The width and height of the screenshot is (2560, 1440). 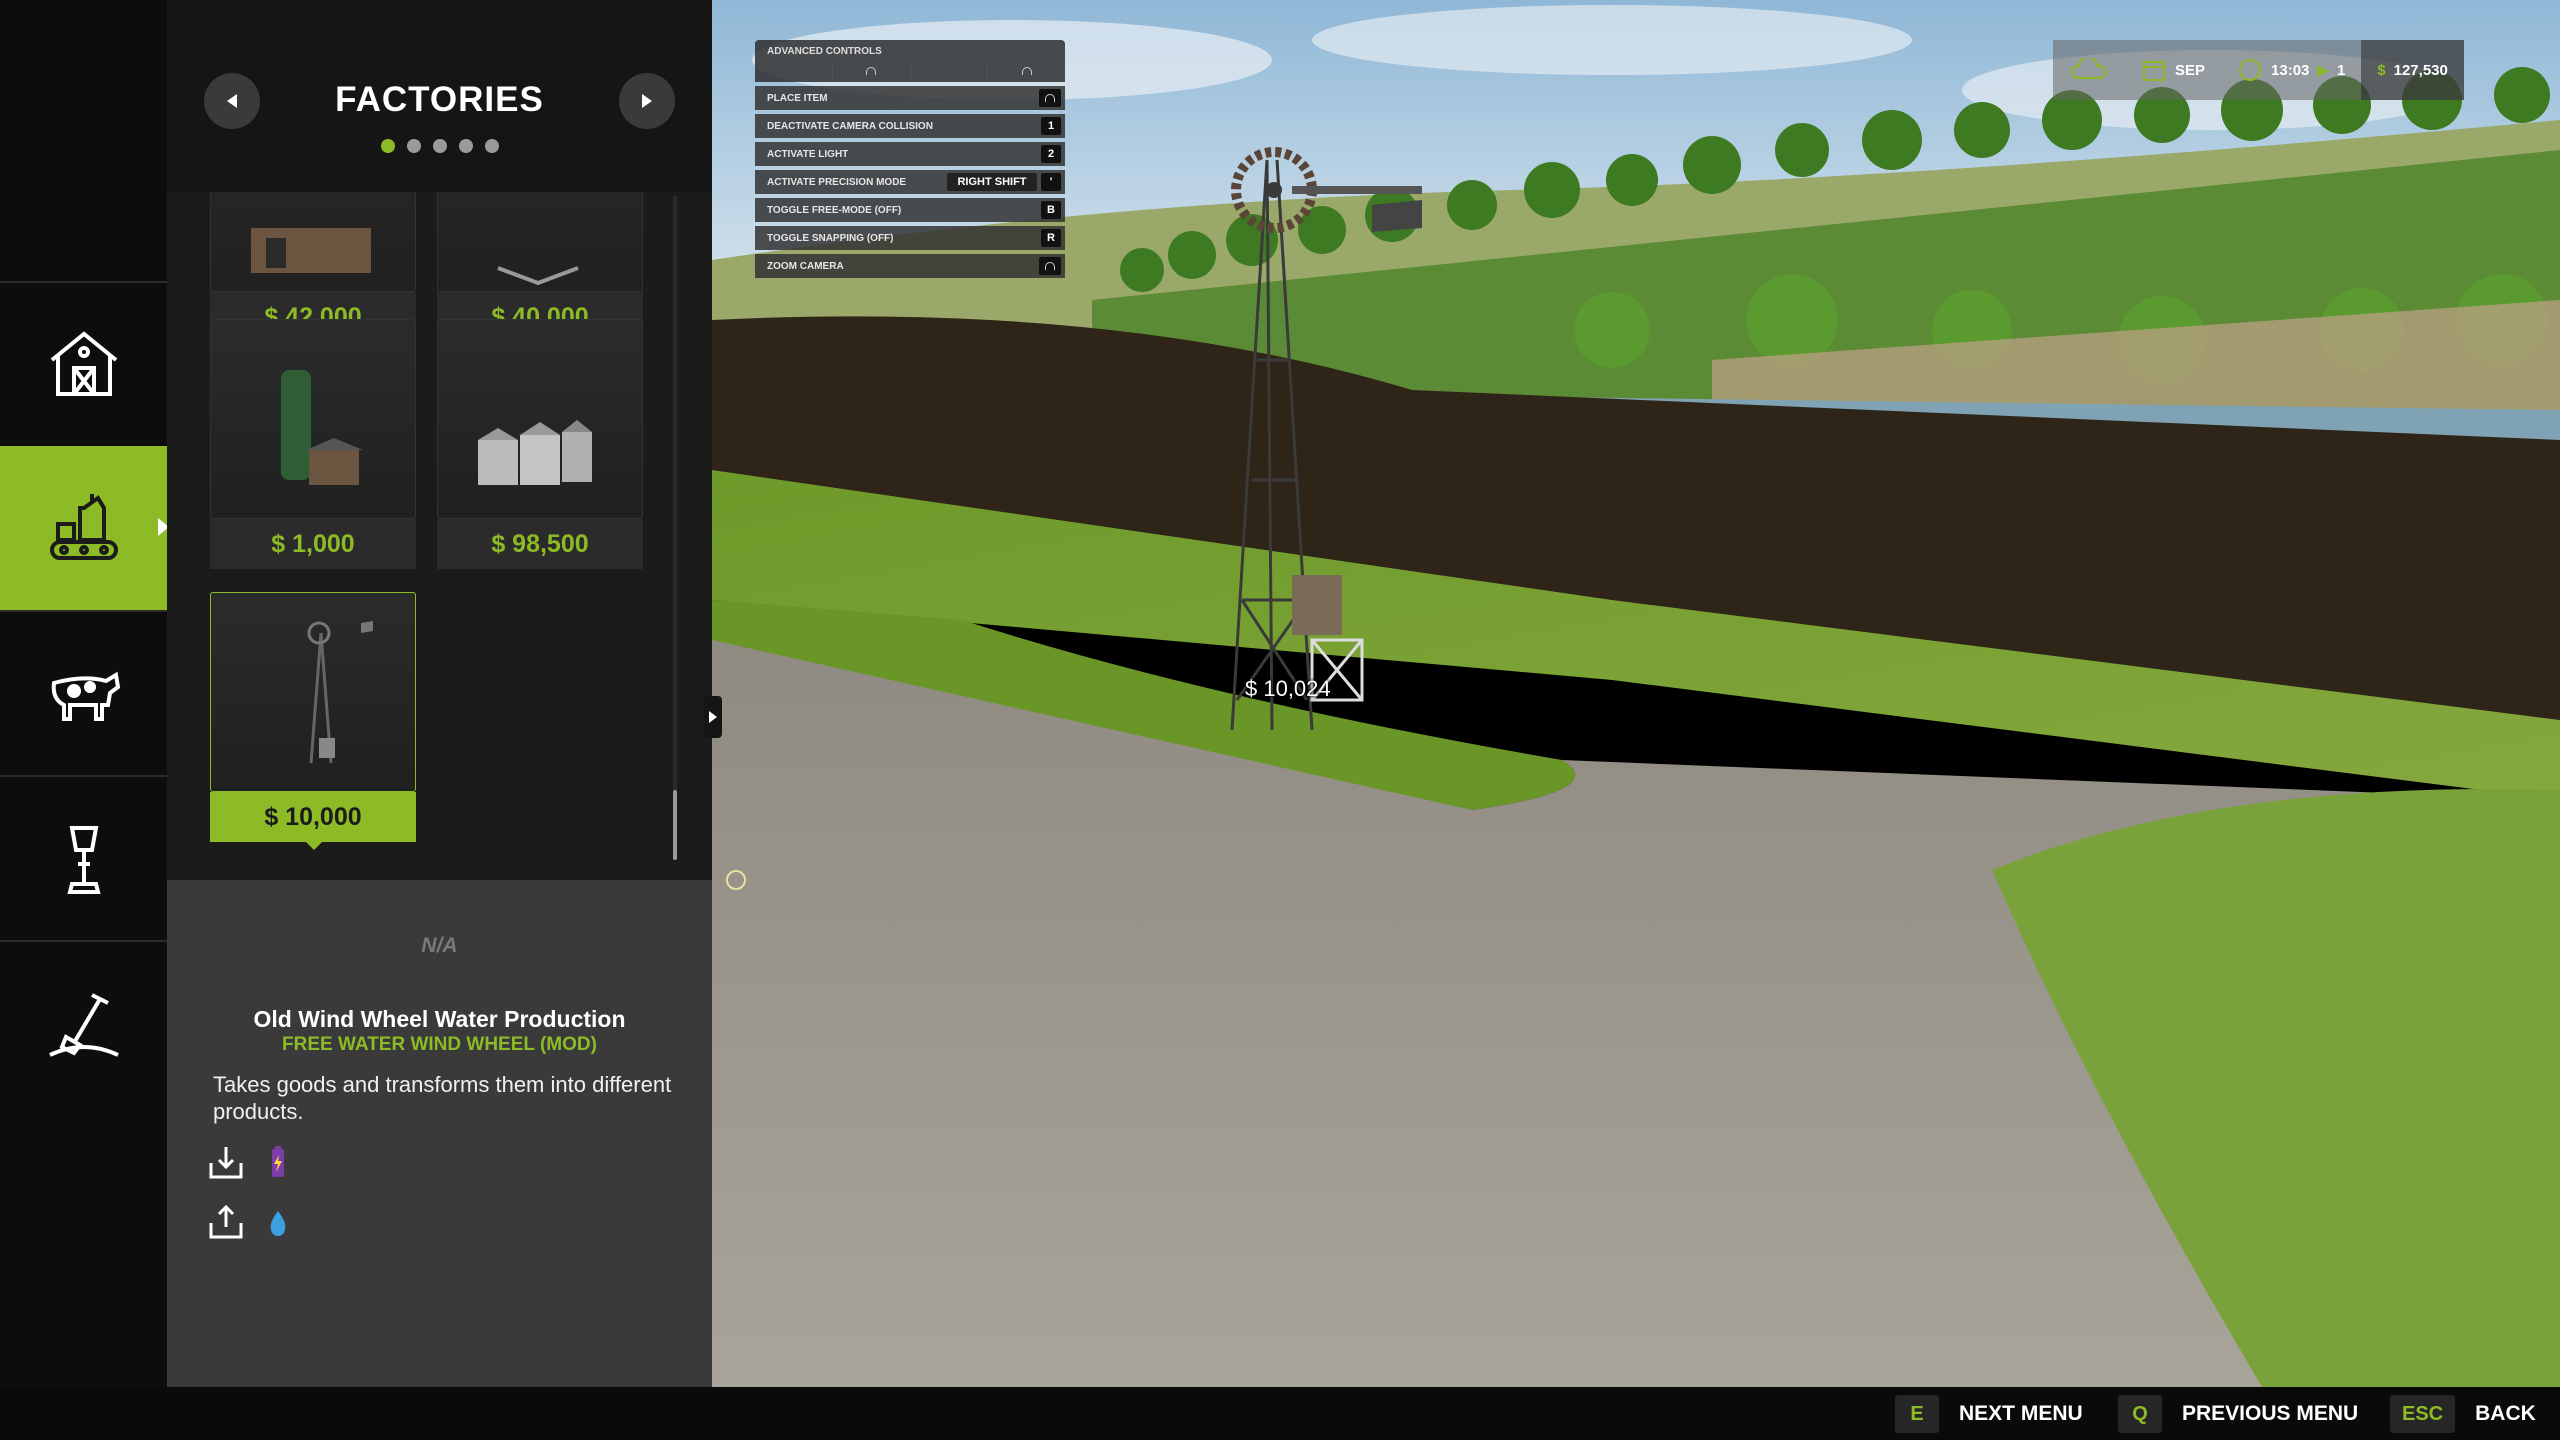 What do you see at coordinates (439, 1044) in the screenshot?
I see `item-mod-name: FREE WATER WIND WHEEL (MOD)` at bounding box center [439, 1044].